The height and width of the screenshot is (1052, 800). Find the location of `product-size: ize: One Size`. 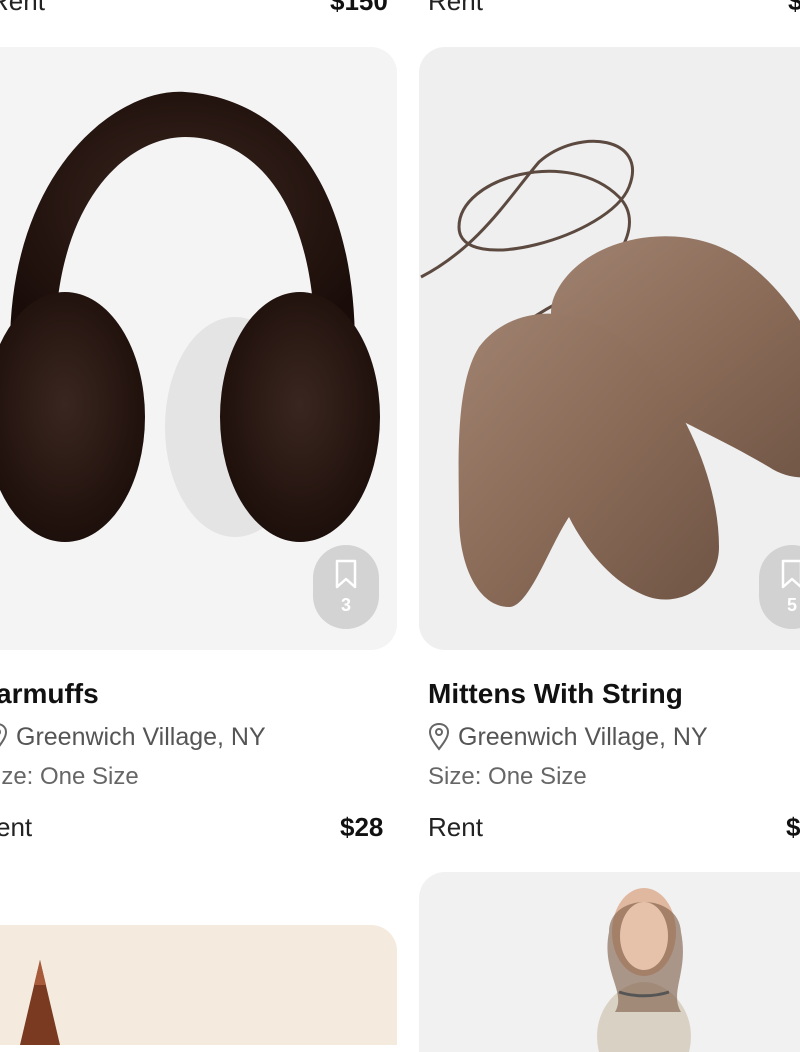

product-size: ize: One Size is located at coordinates (69, 776).